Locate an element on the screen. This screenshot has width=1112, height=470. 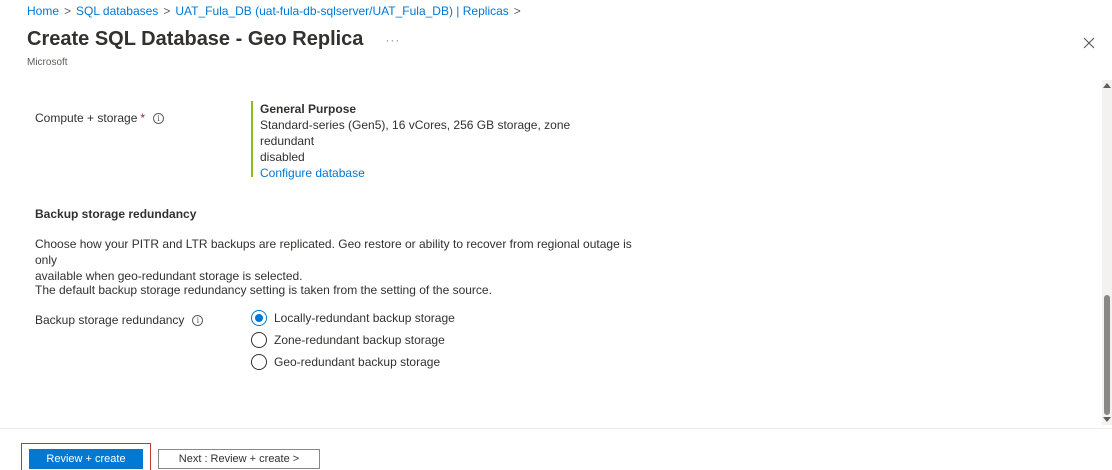
backup-redundancy-label: Backup storage redundancy i is located at coordinates (119, 320).